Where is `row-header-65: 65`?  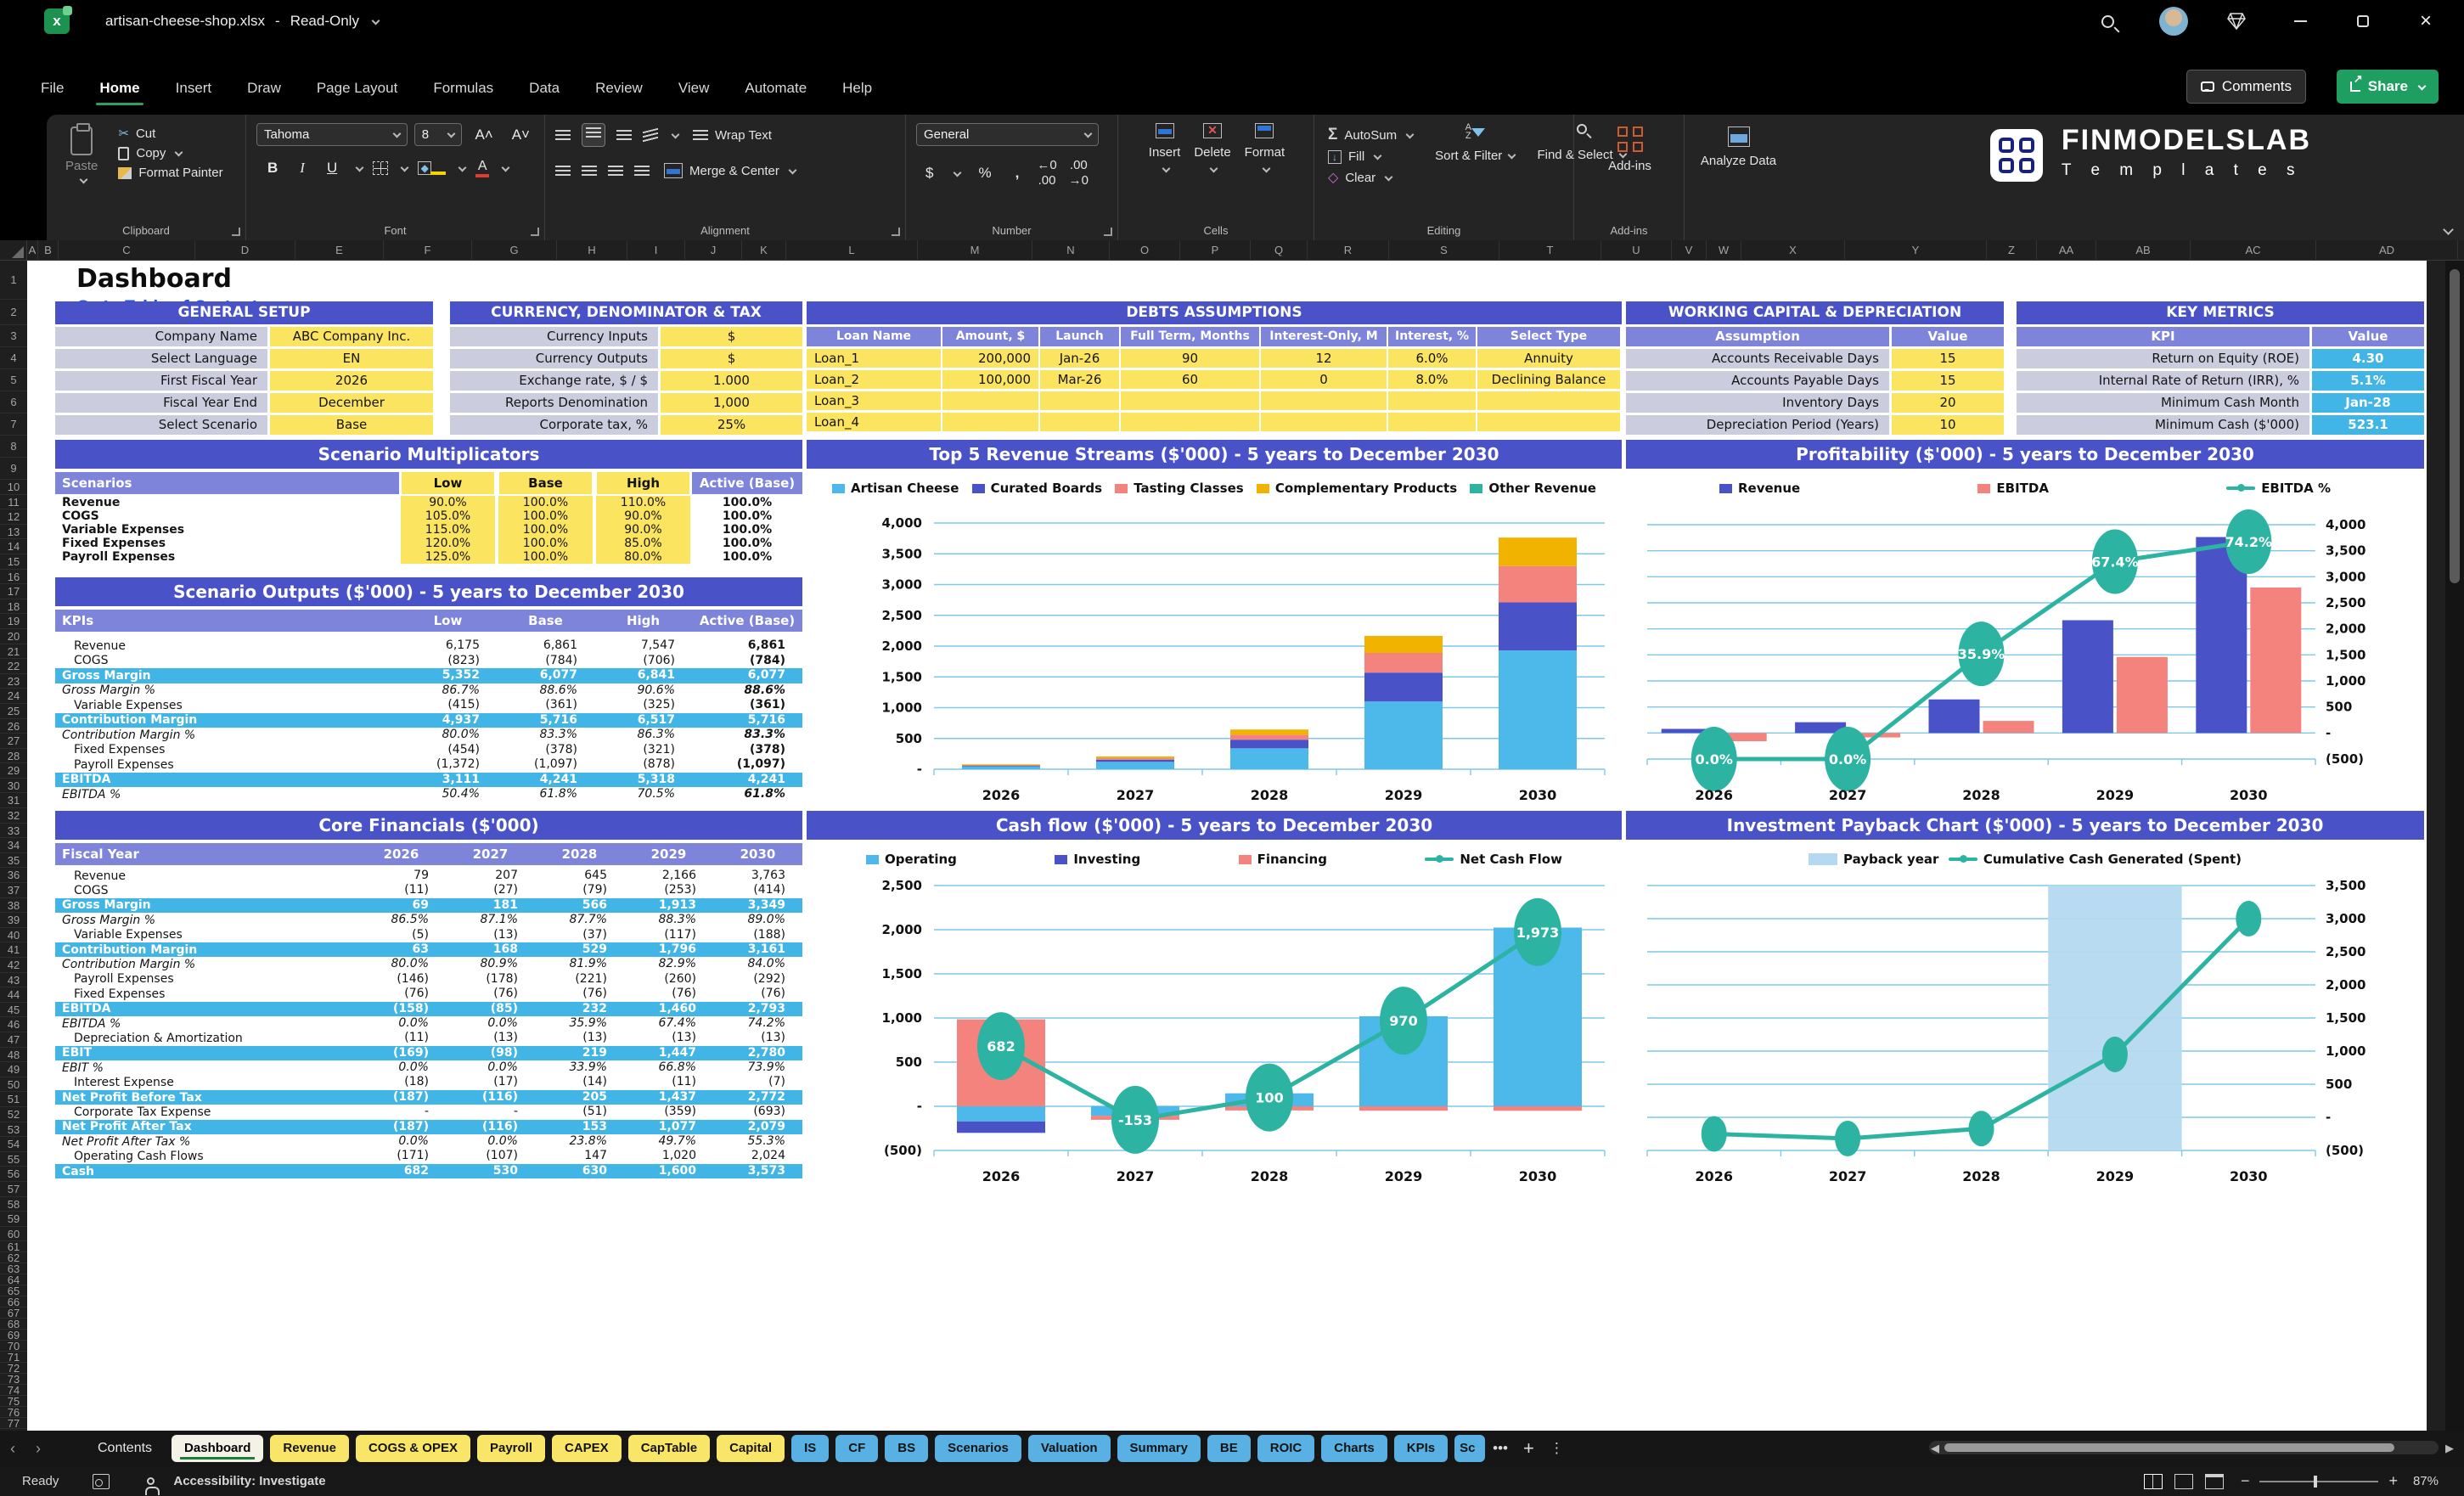 row-header-65: 65 is located at coordinates (13, 1291).